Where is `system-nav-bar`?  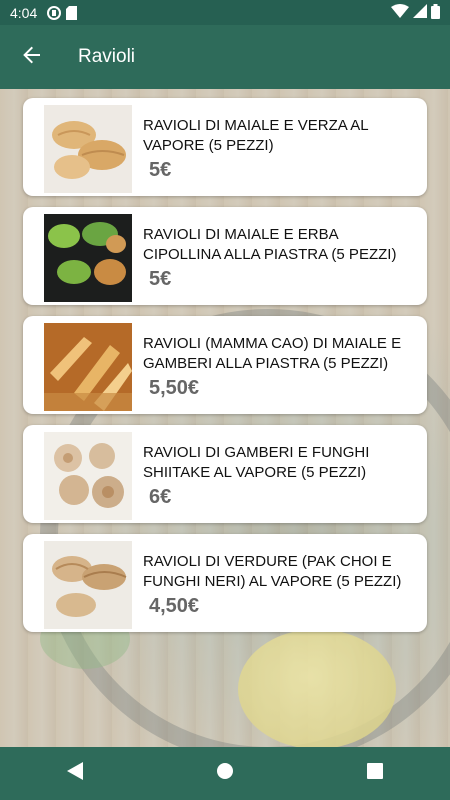
system-nav-bar is located at coordinates (225, 773).